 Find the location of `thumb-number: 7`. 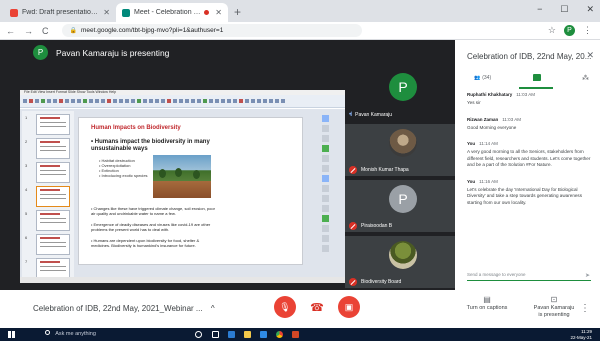

thumb-number: 7 is located at coordinates (26, 261).